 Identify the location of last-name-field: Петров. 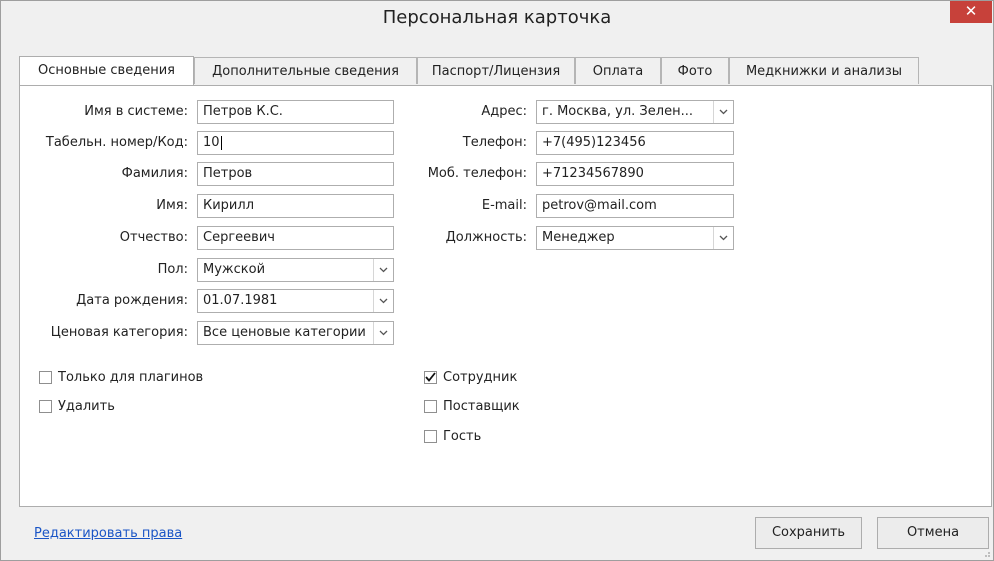
(295, 174).